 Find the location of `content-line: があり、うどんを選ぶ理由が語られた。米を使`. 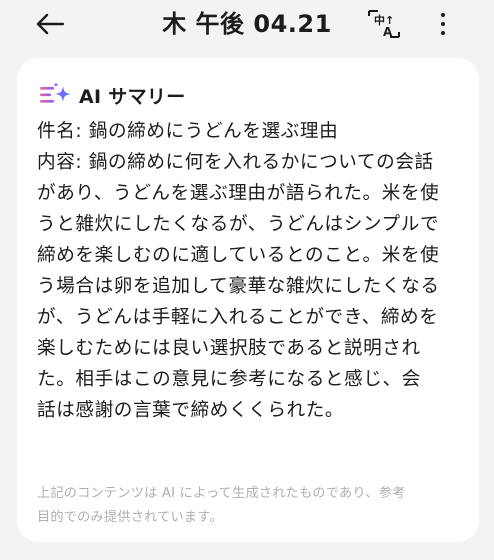

content-line: があり、うどんを選ぶ理由が語られた。米を使 is located at coordinates (238, 193).